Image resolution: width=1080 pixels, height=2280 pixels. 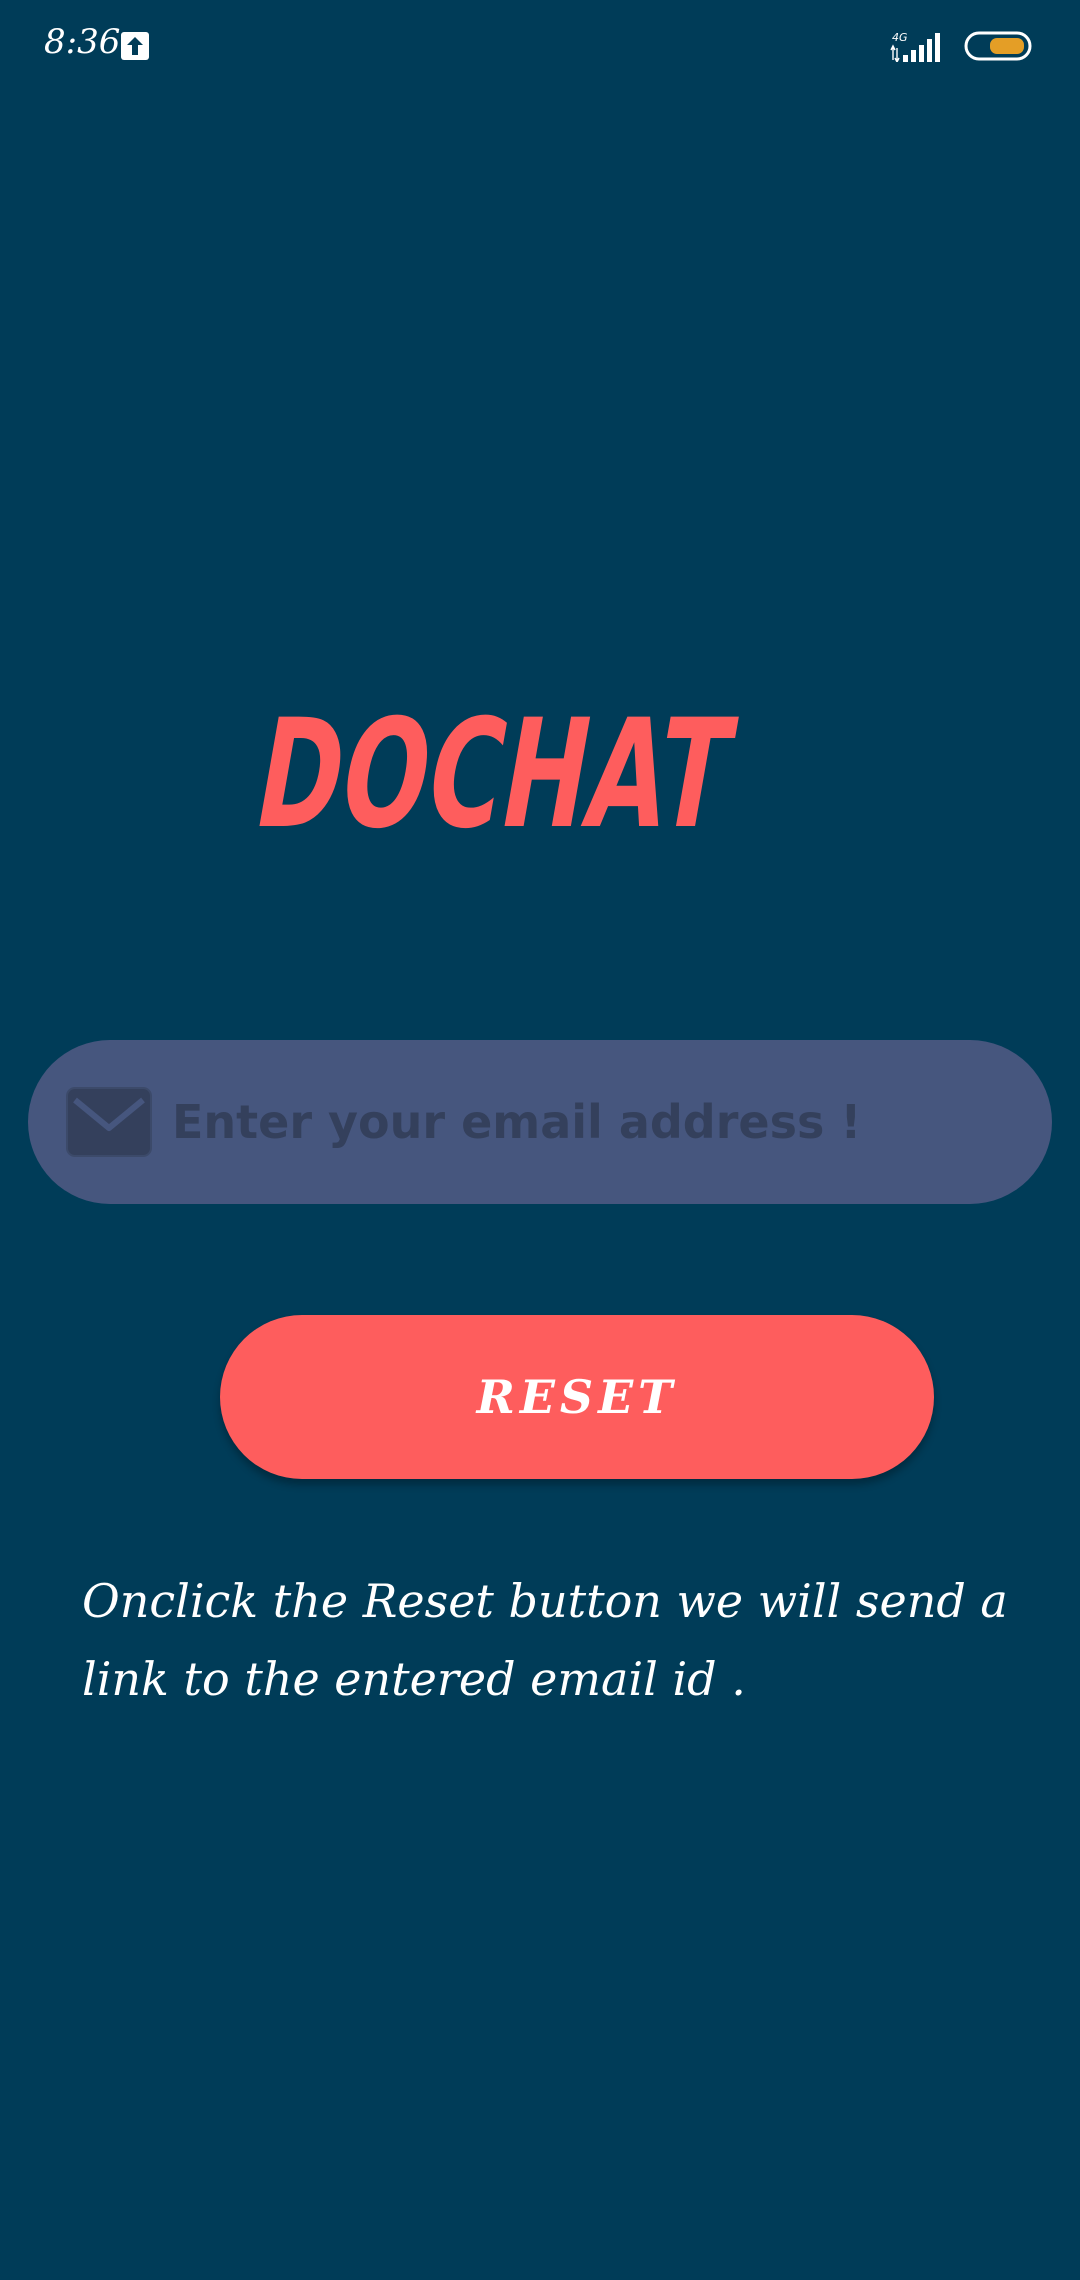 I want to click on status-bar: 8:36 4G, so click(x=540, y=48).